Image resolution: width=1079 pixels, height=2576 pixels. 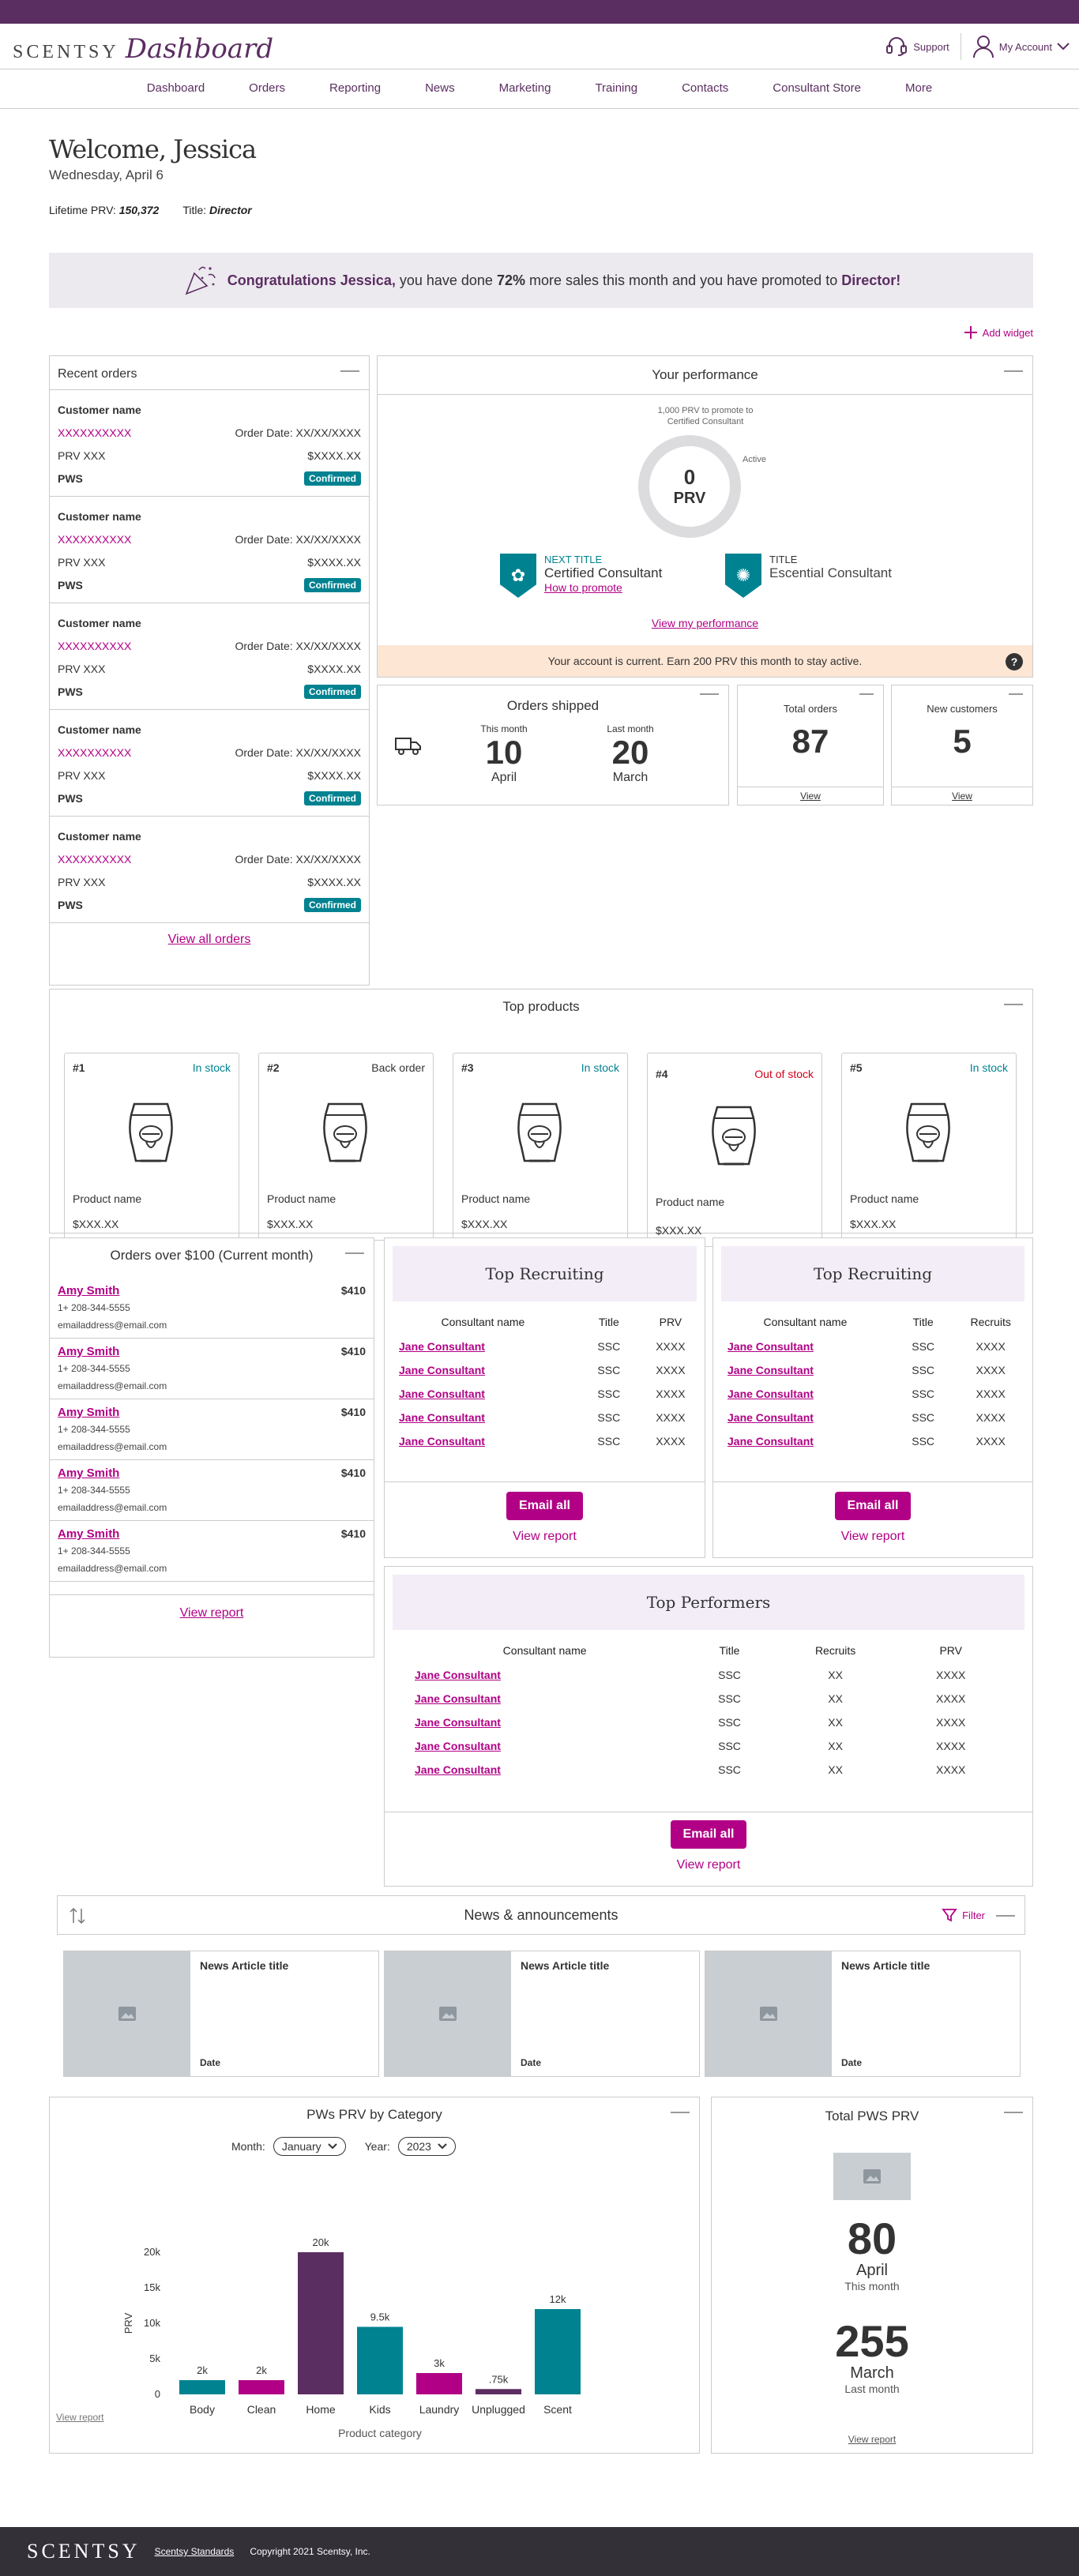 What do you see at coordinates (1021, 46) in the screenshot?
I see `account-menu: My Account` at bounding box center [1021, 46].